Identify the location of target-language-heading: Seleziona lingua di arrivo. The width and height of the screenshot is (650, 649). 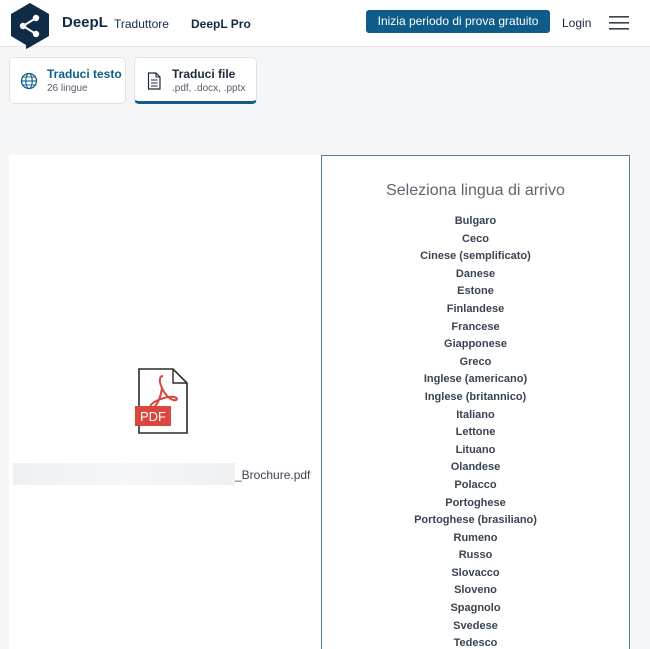
(475, 190).